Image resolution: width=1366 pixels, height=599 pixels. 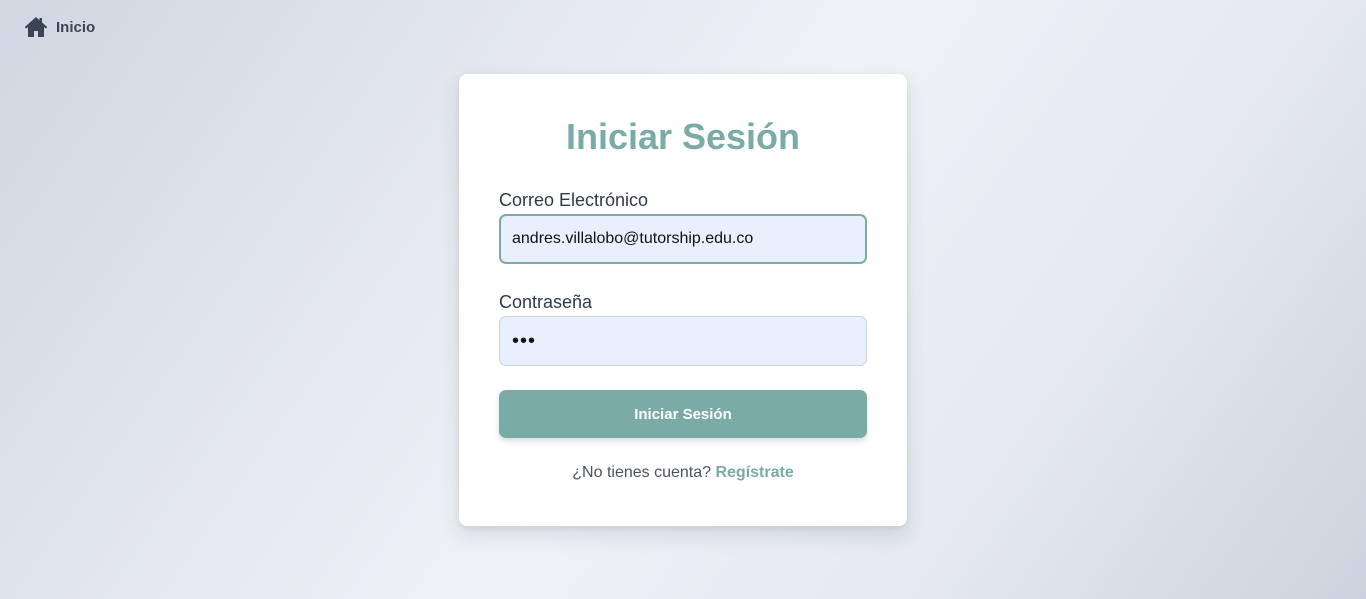 I want to click on register-link: Regístrate, so click(x=754, y=472).